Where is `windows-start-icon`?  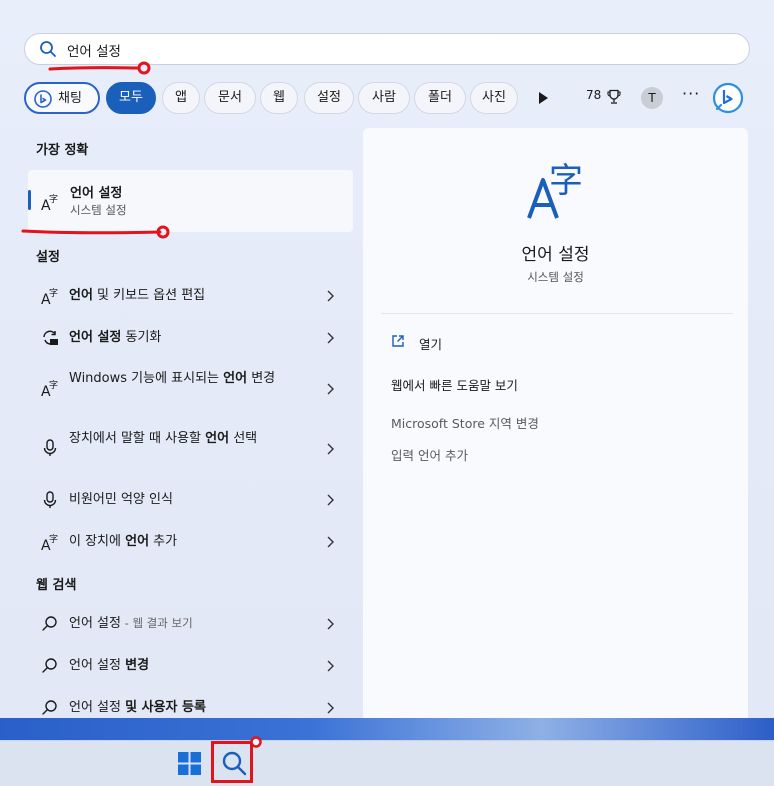
windows-start-icon is located at coordinates (189, 763).